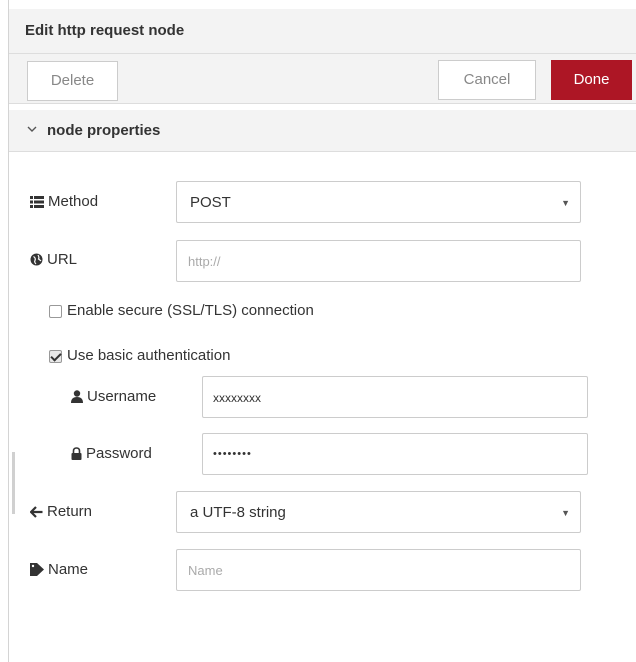 Image resolution: width=636 pixels, height=662 pixels. What do you see at coordinates (111, 453) in the screenshot?
I see `password-label: Password` at bounding box center [111, 453].